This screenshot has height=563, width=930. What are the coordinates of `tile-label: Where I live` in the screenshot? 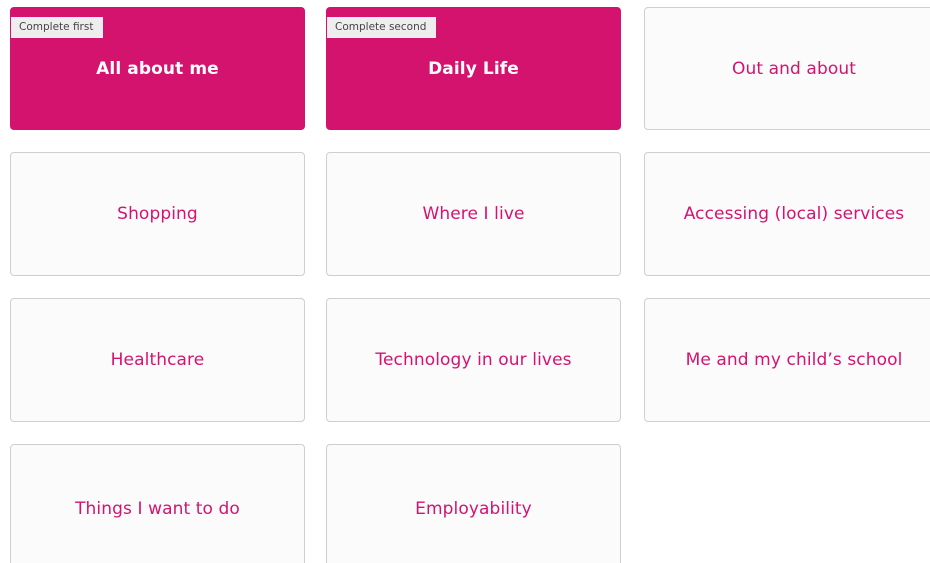 It's located at (473, 214).